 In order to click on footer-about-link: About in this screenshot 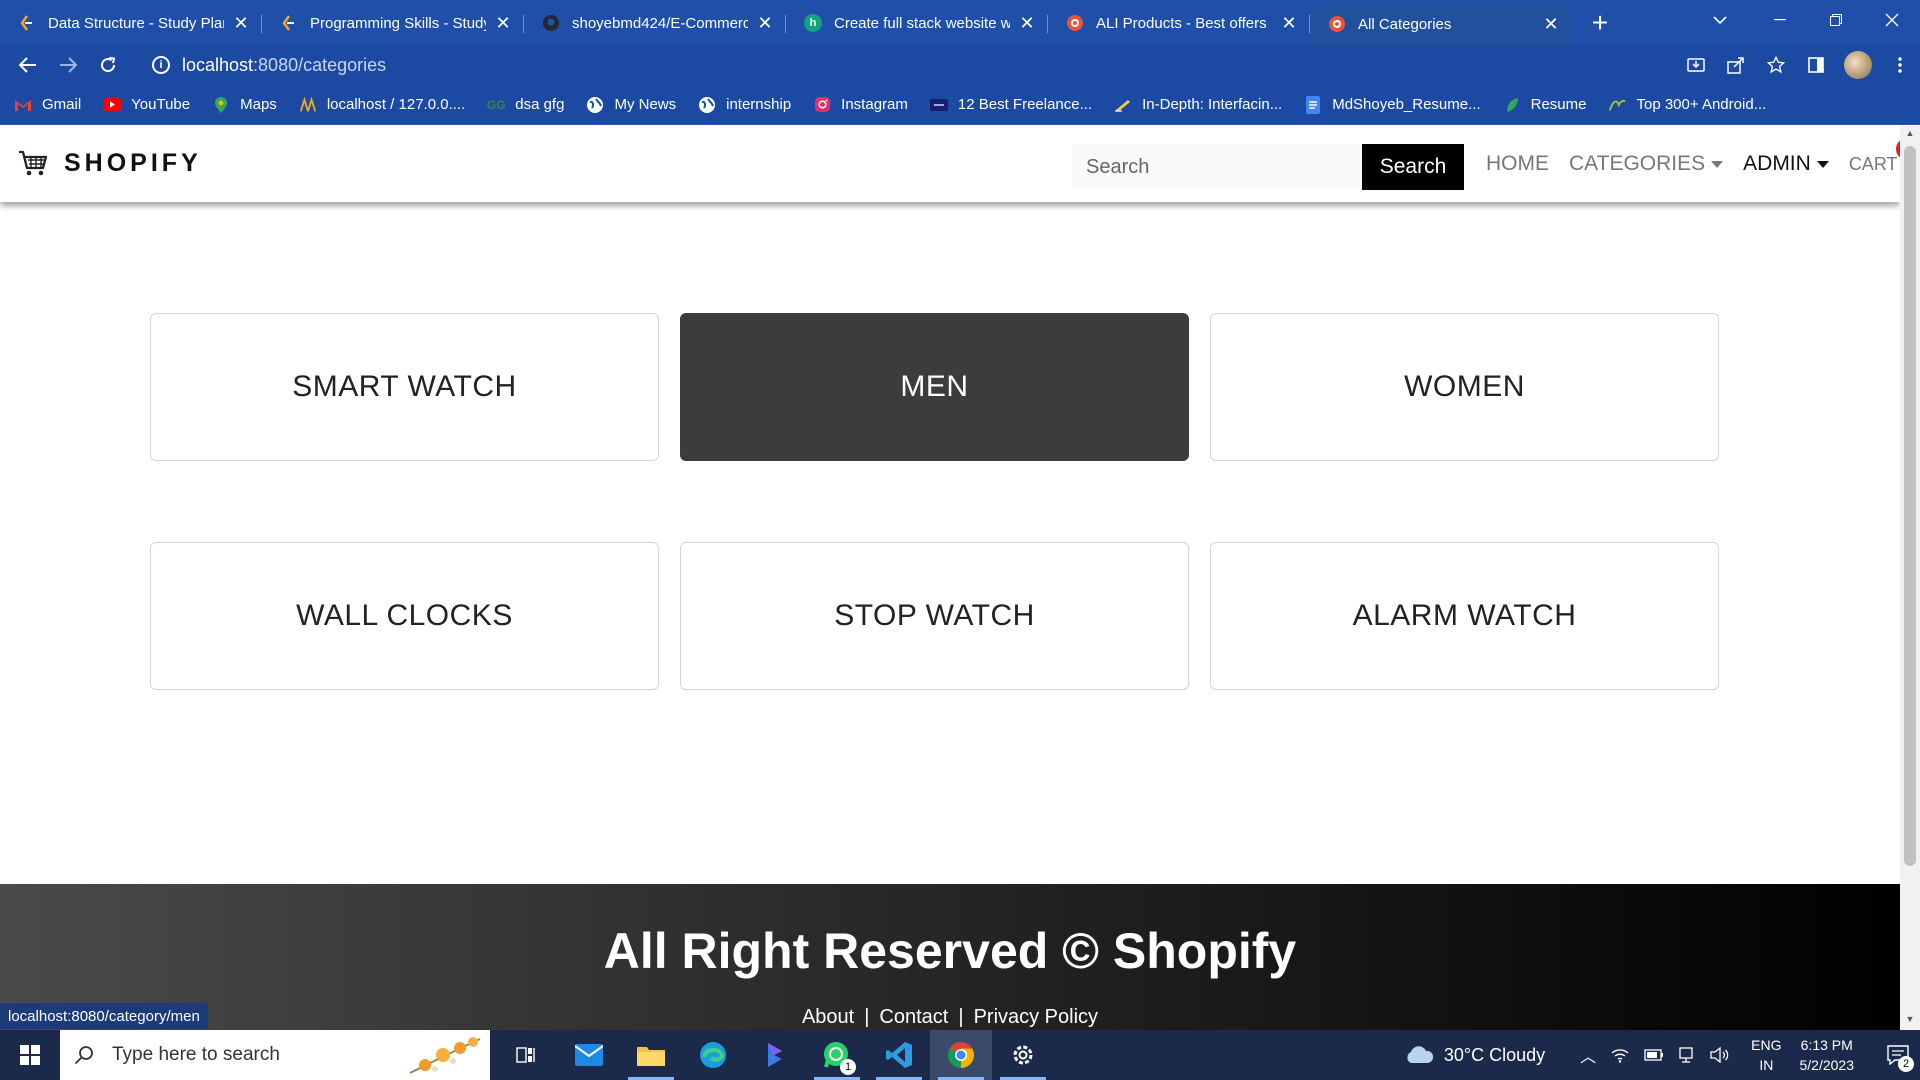, I will do `click(828, 1017)`.